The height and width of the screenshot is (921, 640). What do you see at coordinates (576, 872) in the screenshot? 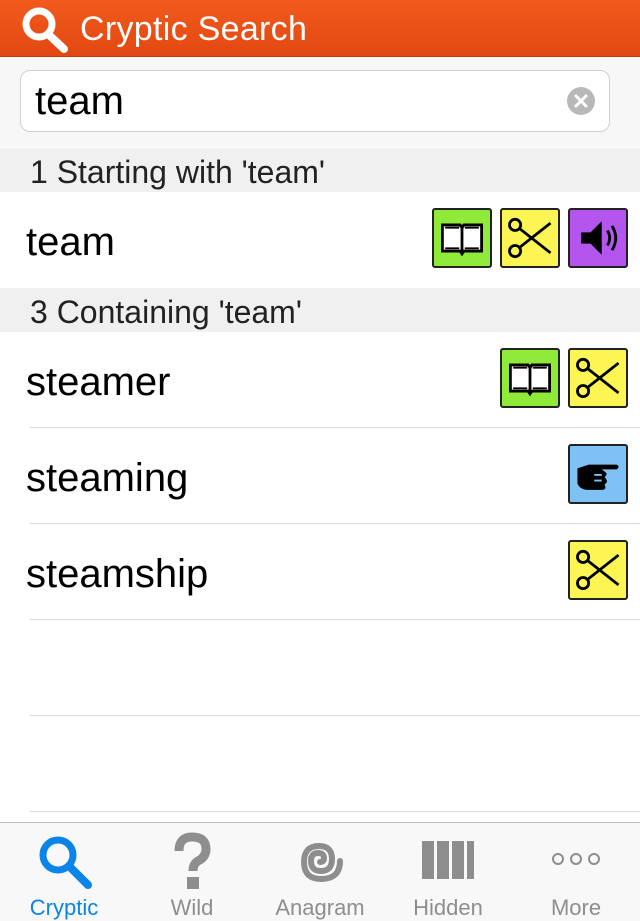
I see `tab-more: More` at bounding box center [576, 872].